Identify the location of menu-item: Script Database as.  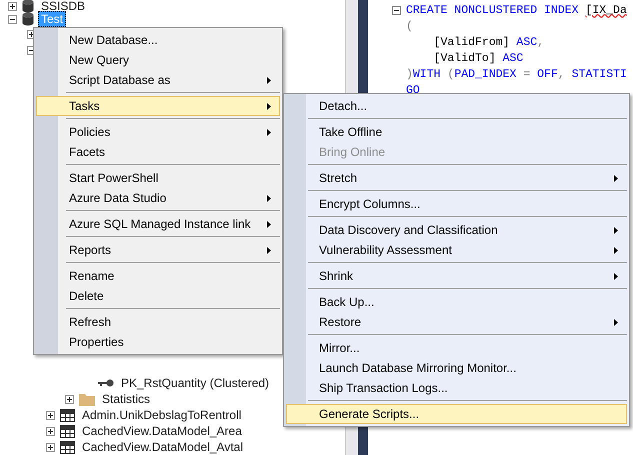
(158, 80).